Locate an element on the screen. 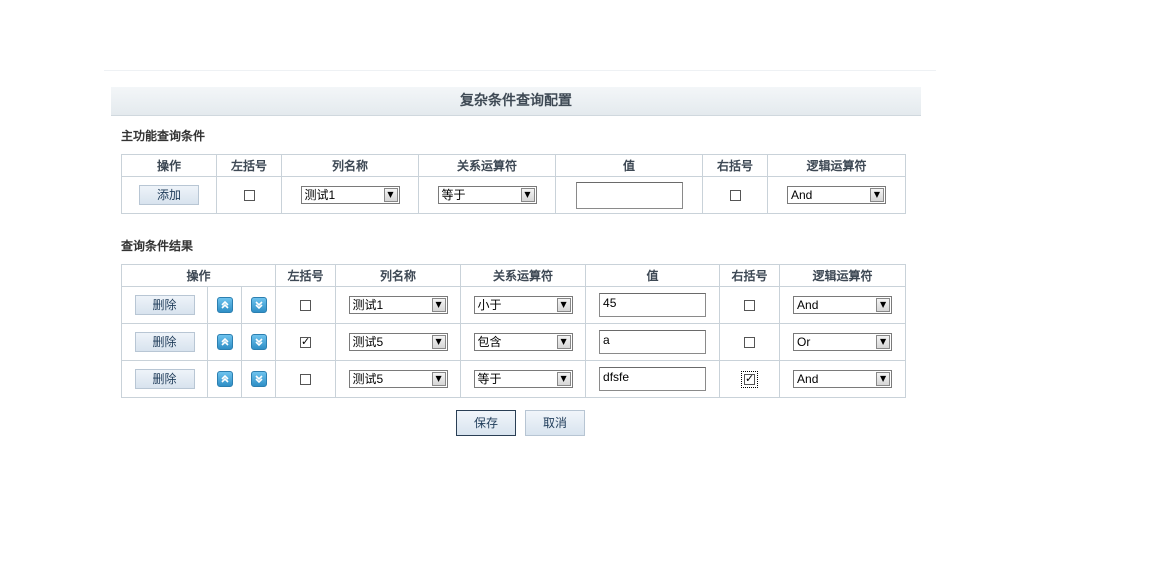  result-section-title: 查询条件结果 is located at coordinates (157, 246).